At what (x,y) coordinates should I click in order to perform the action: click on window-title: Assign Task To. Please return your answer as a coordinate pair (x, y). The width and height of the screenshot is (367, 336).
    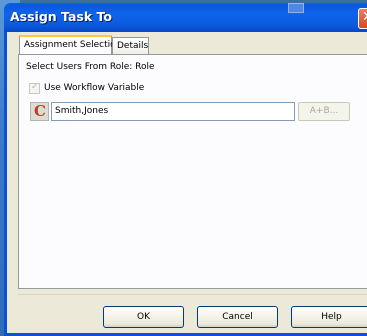
    Looking at the image, I should click on (61, 16).